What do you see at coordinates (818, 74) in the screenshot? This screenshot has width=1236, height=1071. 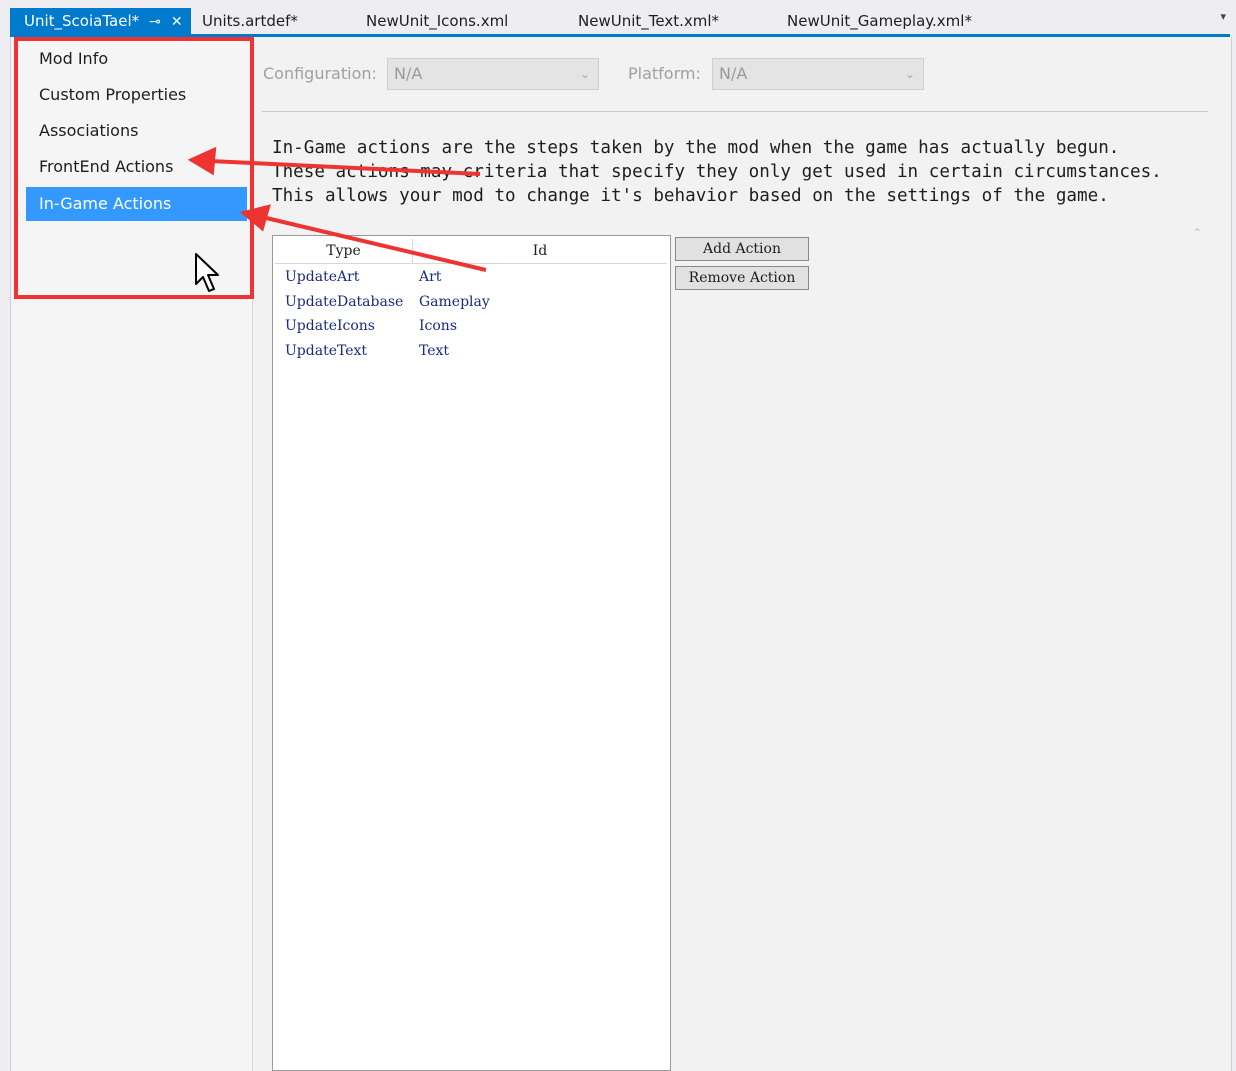 I see `platform-select: N/A ⌄` at bounding box center [818, 74].